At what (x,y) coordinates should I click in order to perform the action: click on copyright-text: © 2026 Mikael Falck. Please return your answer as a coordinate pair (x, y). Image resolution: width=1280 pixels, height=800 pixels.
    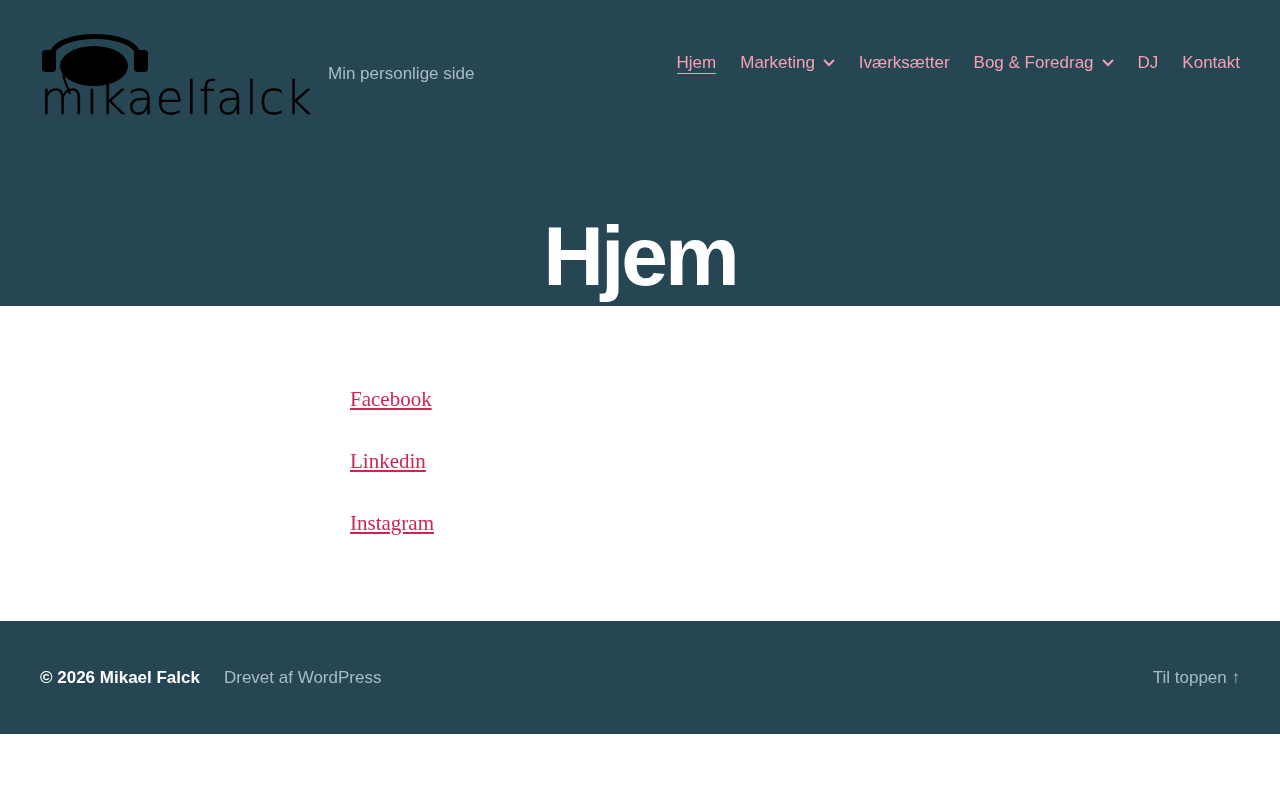
    Looking at the image, I should click on (120, 677).